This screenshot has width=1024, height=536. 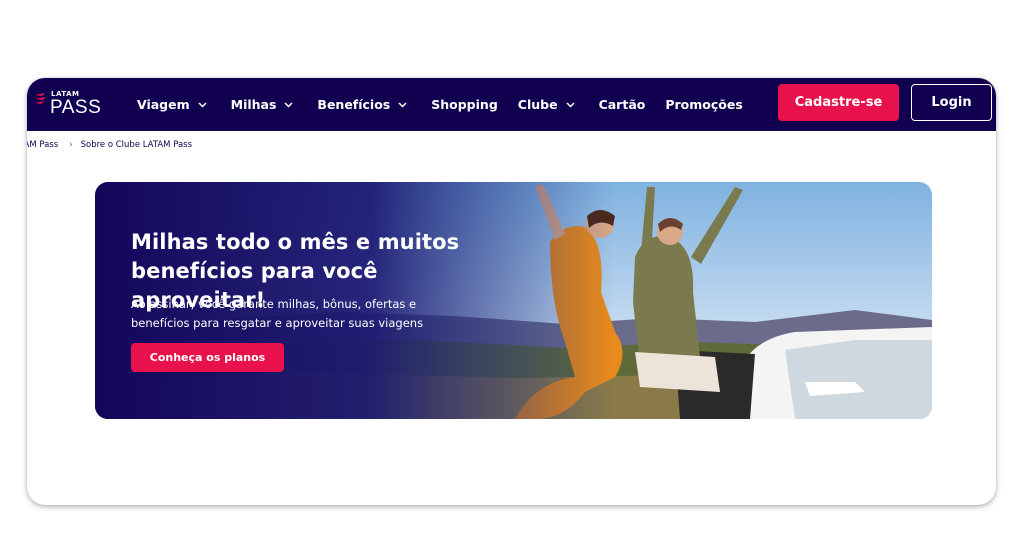 What do you see at coordinates (253, 104) in the screenshot?
I see `nav-item-label: Milhas` at bounding box center [253, 104].